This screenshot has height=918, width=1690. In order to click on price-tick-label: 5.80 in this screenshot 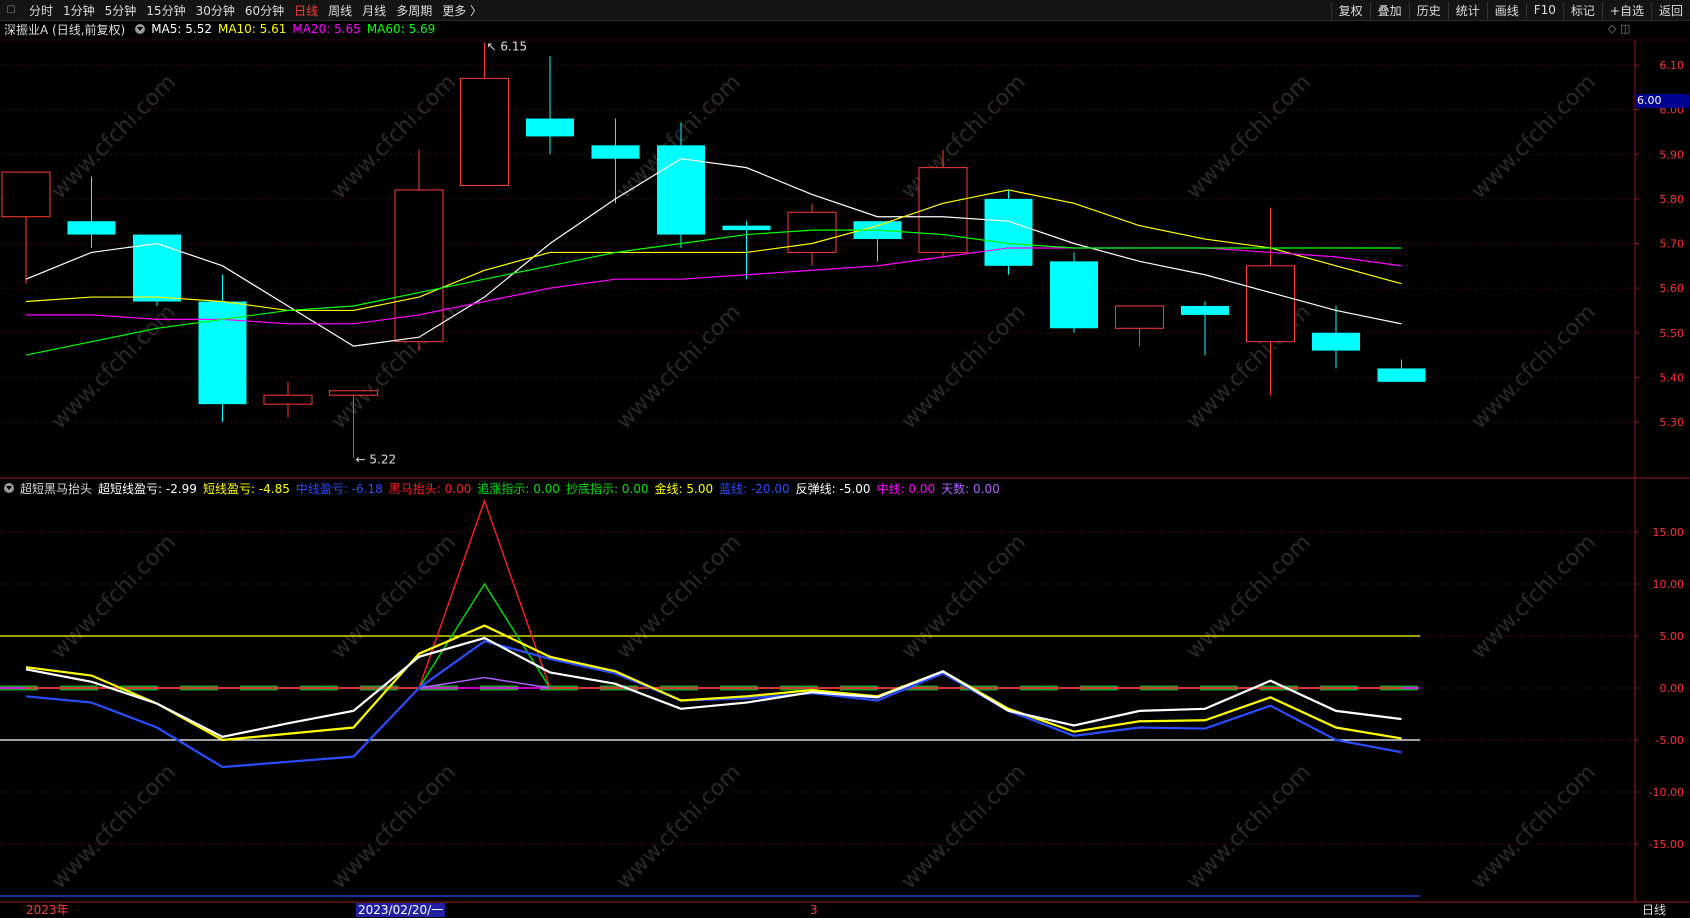, I will do `click(1672, 199)`.